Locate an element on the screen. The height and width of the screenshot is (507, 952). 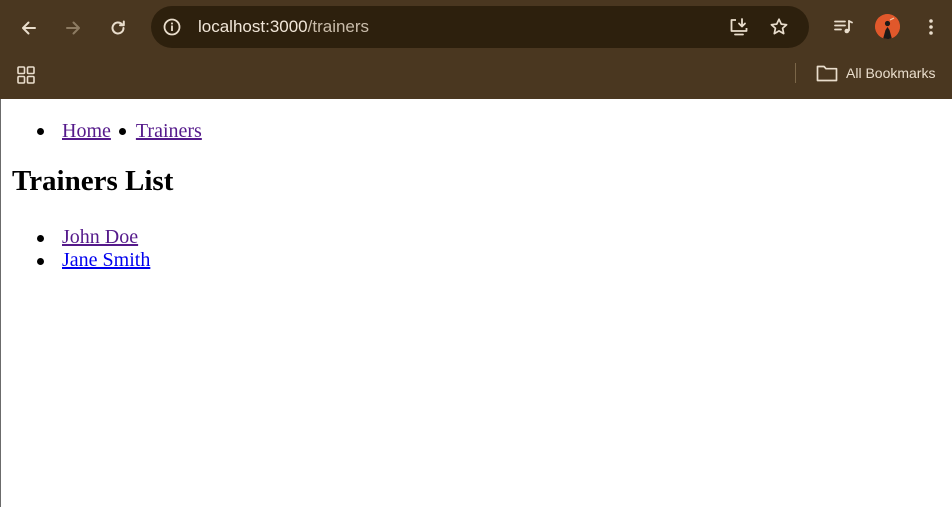
arrow-right-icon is located at coordinates (73, 28).